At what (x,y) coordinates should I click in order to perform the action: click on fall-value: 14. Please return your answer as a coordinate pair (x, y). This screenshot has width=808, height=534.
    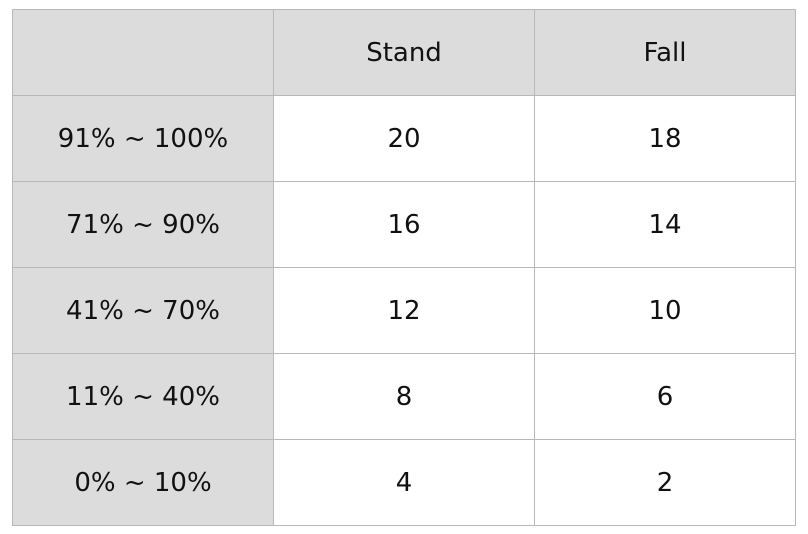
    Looking at the image, I should click on (665, 224).